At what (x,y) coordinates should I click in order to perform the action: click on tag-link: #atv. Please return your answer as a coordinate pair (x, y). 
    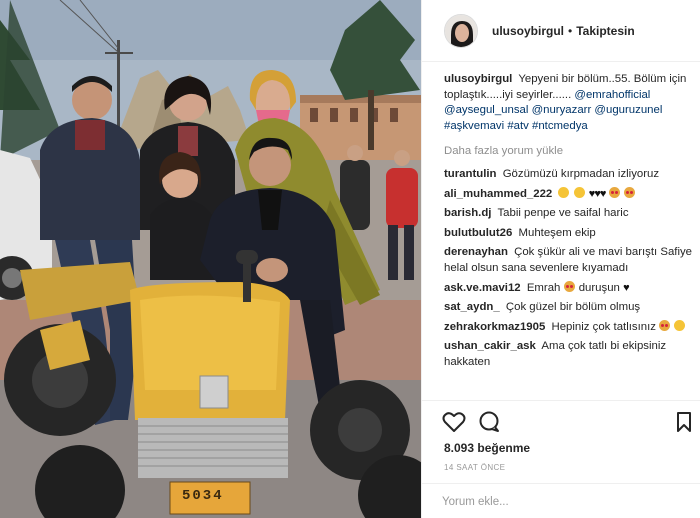
    Looking at the image, I should click on (518, 126).